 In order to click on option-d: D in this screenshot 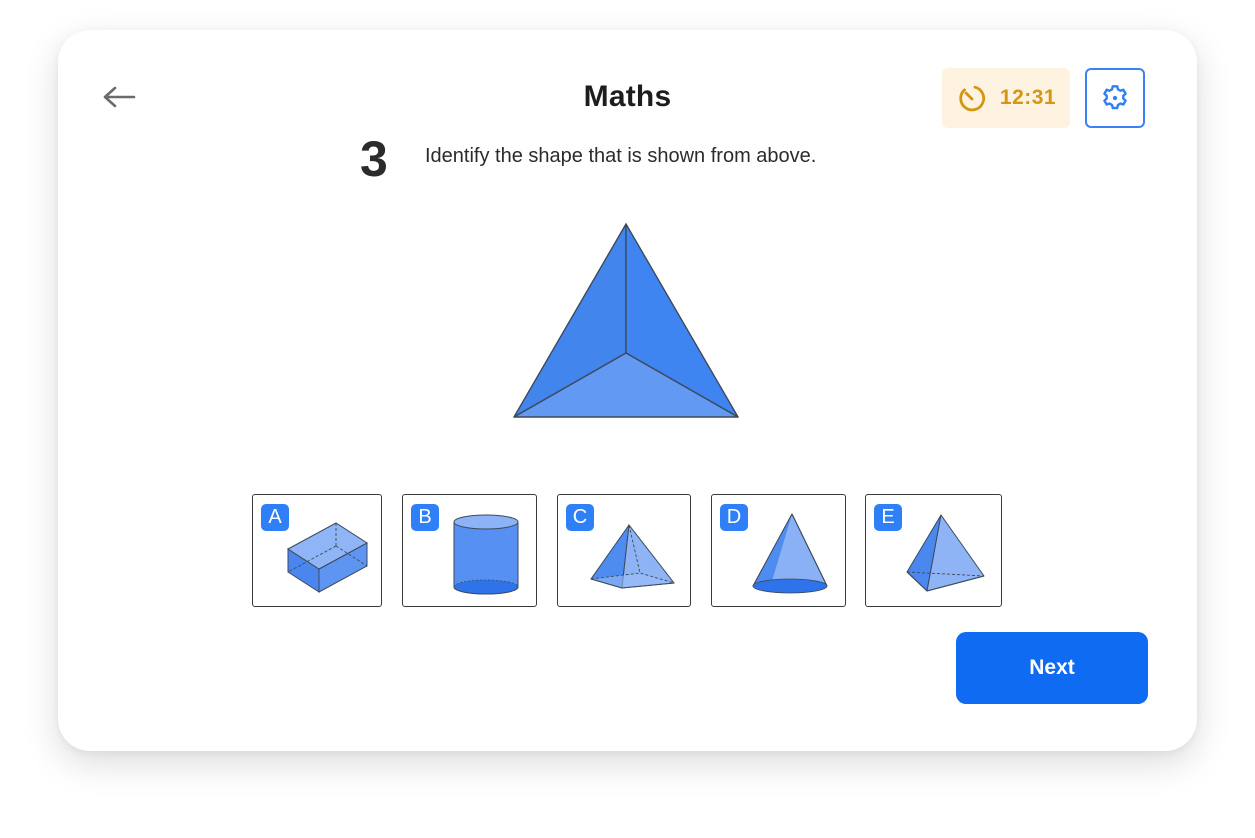, I will do `click(778, 550)`.